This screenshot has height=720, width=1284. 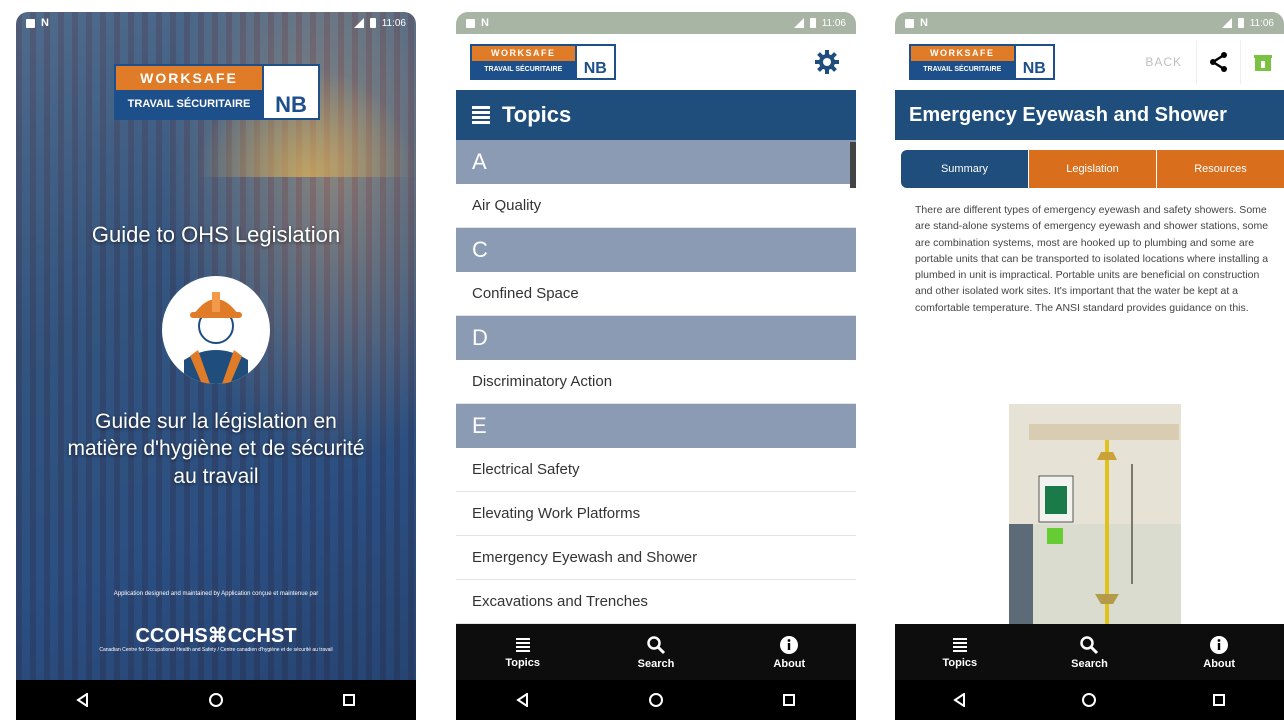 I want to click on topic-discriminatory-action: Discriminatory Action, so click(x=656, y=382).